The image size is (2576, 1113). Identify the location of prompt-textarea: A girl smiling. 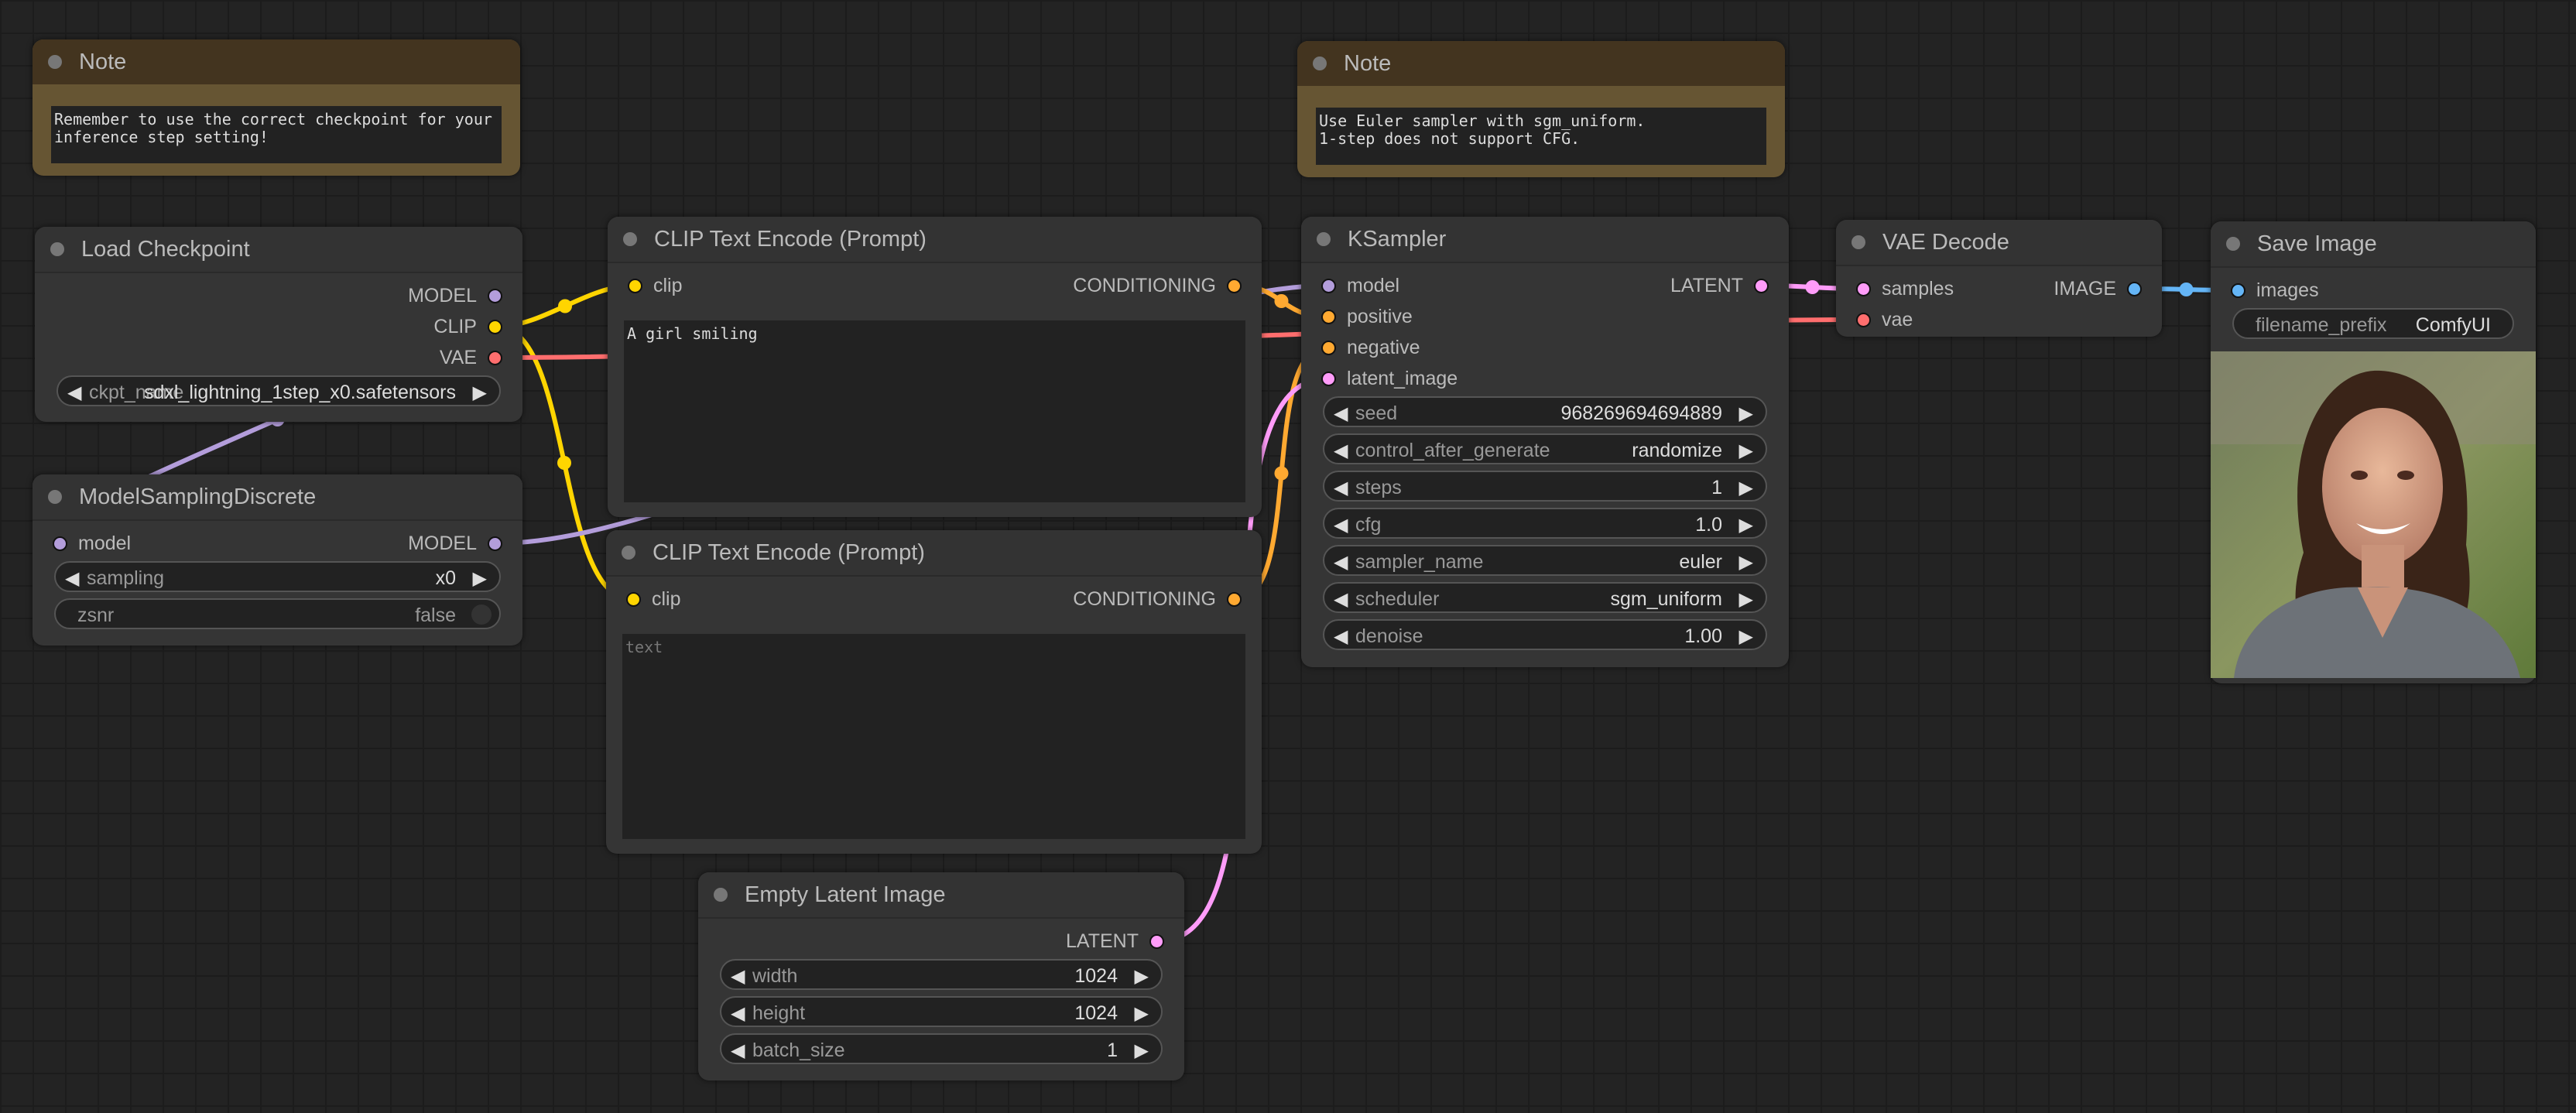
(935, 411).